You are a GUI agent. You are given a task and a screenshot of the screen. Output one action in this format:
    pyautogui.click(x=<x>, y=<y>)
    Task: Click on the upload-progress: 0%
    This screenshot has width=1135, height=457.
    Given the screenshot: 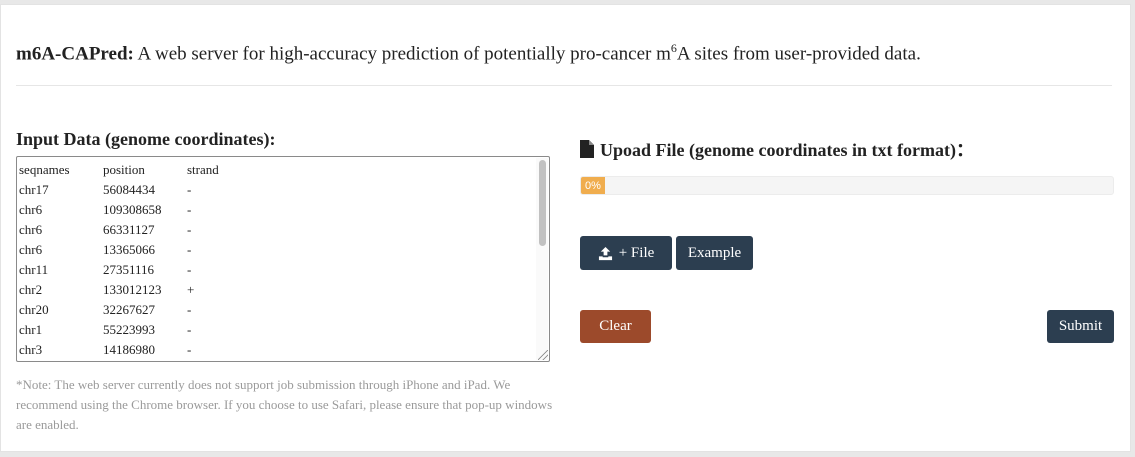 What is the action you would take?
    pyautogui.click(x=847, y=185)
    